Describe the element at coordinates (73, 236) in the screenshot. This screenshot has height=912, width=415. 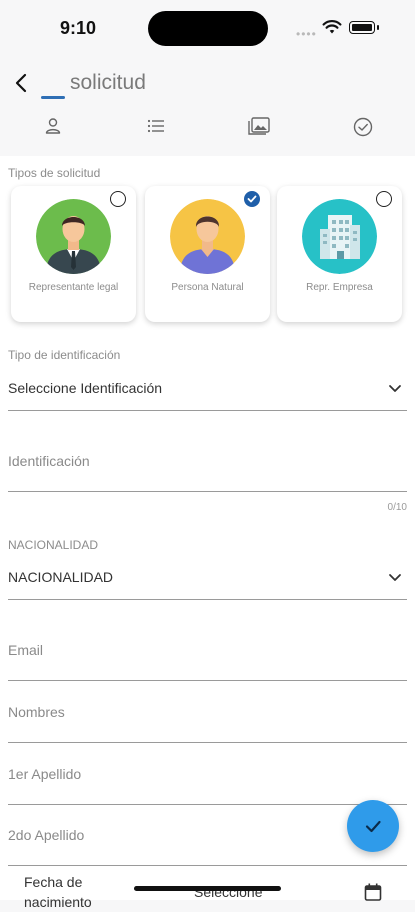
I see `businessman-avatar-icon` at that location.